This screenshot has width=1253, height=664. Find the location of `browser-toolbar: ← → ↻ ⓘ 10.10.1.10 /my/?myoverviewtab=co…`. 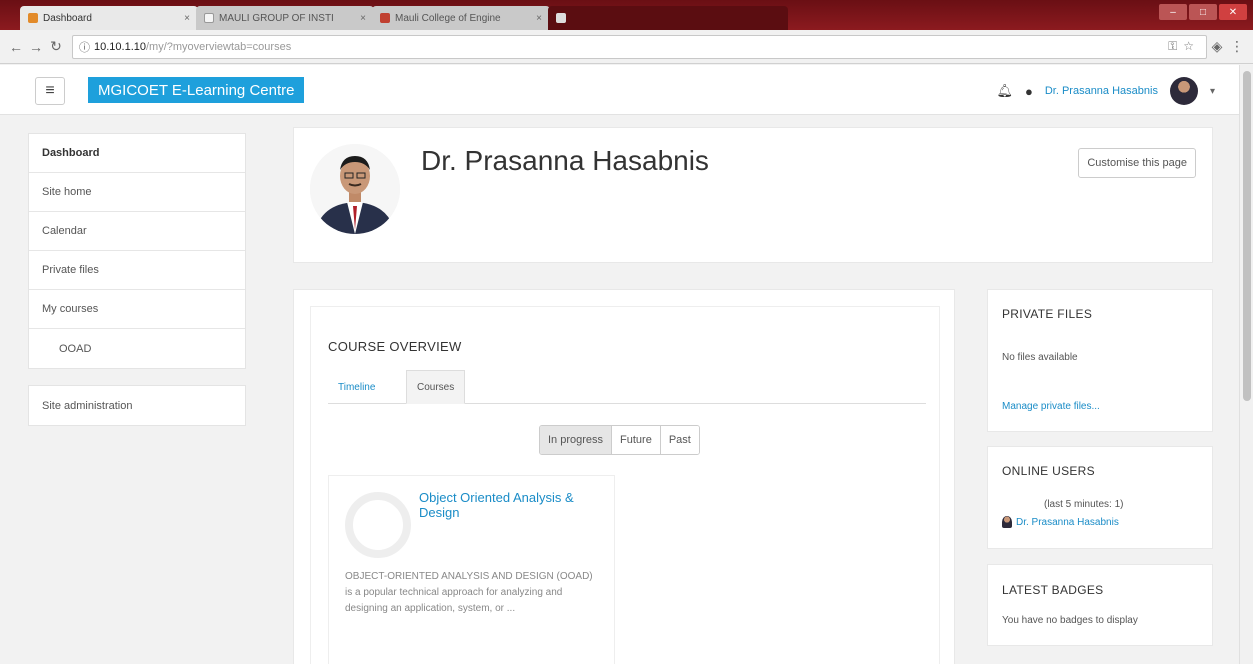

browser-toolbar: ← → ↻ ⓘ 10.10.1.10 /my/?myoverviewtab=co… is located at coordinates (626, 47).